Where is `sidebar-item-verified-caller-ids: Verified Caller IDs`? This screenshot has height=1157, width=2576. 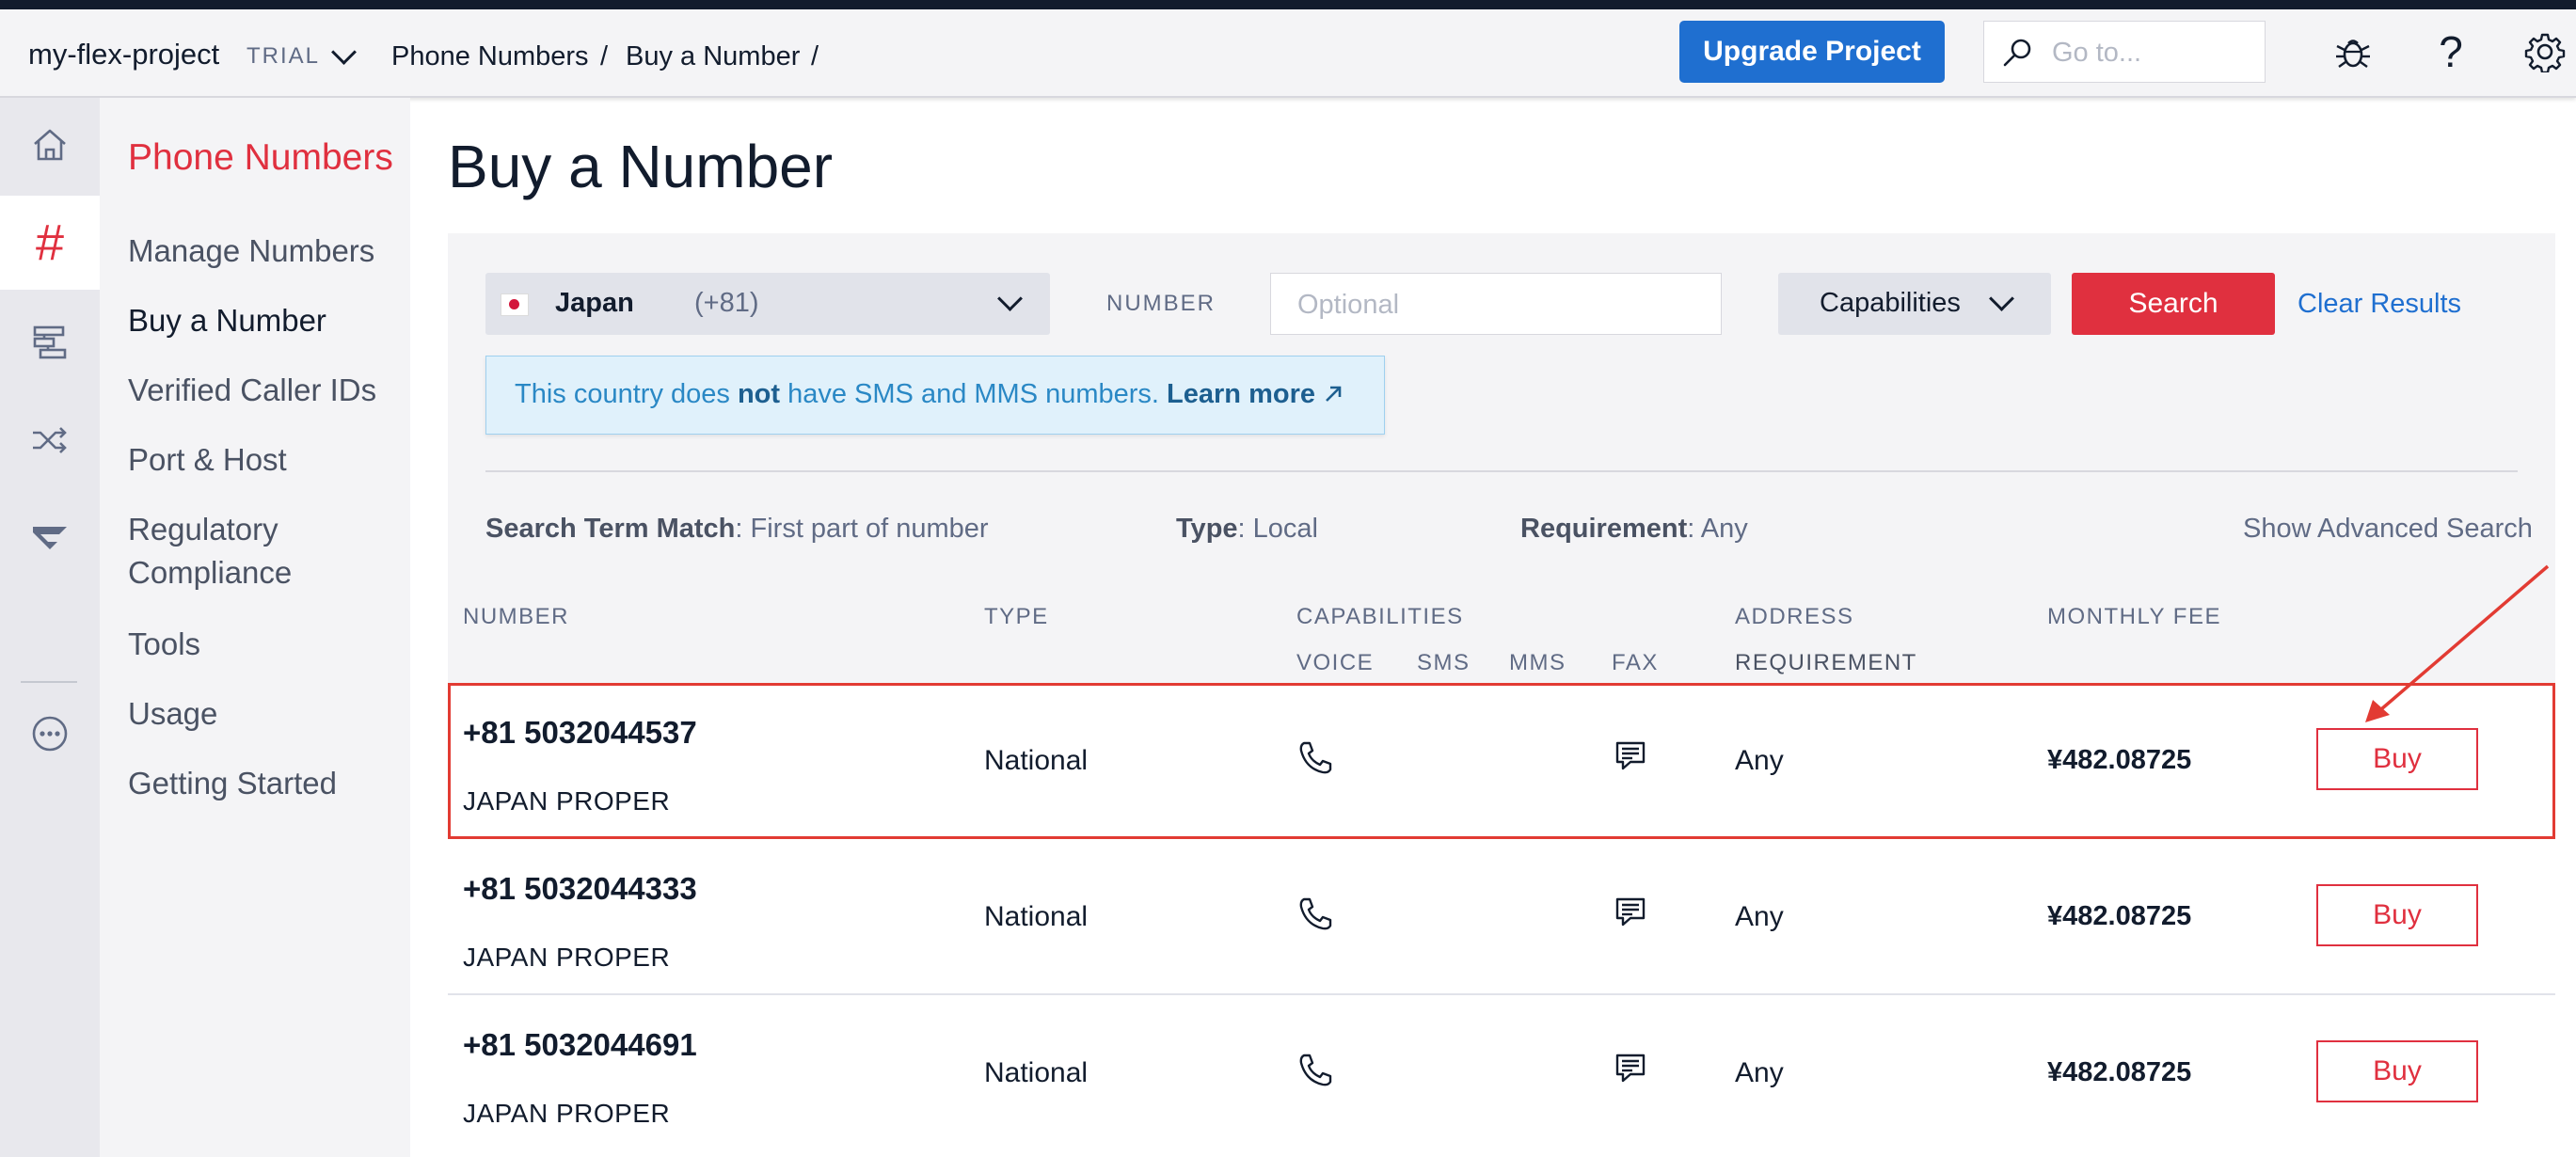
sidebar-item-verified-caller-ids: Verified Caller IDs is located at coordinates (252, 390).